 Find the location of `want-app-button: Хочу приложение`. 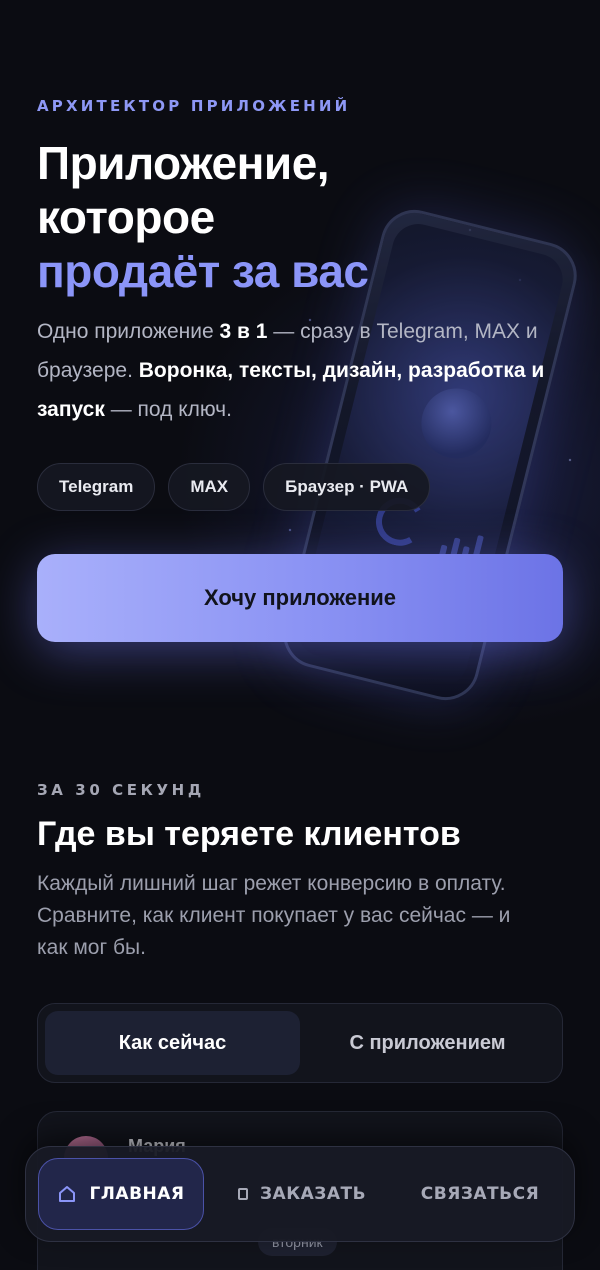

want-app-button: Хочу приложение is located at coordinates (300, 598).